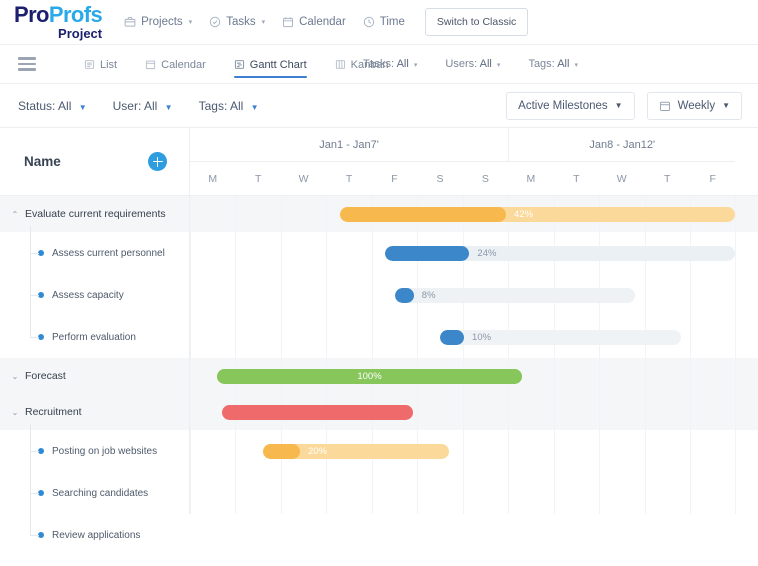  I want to click on nav-item-calendar: Calendar, so click(314, 22).